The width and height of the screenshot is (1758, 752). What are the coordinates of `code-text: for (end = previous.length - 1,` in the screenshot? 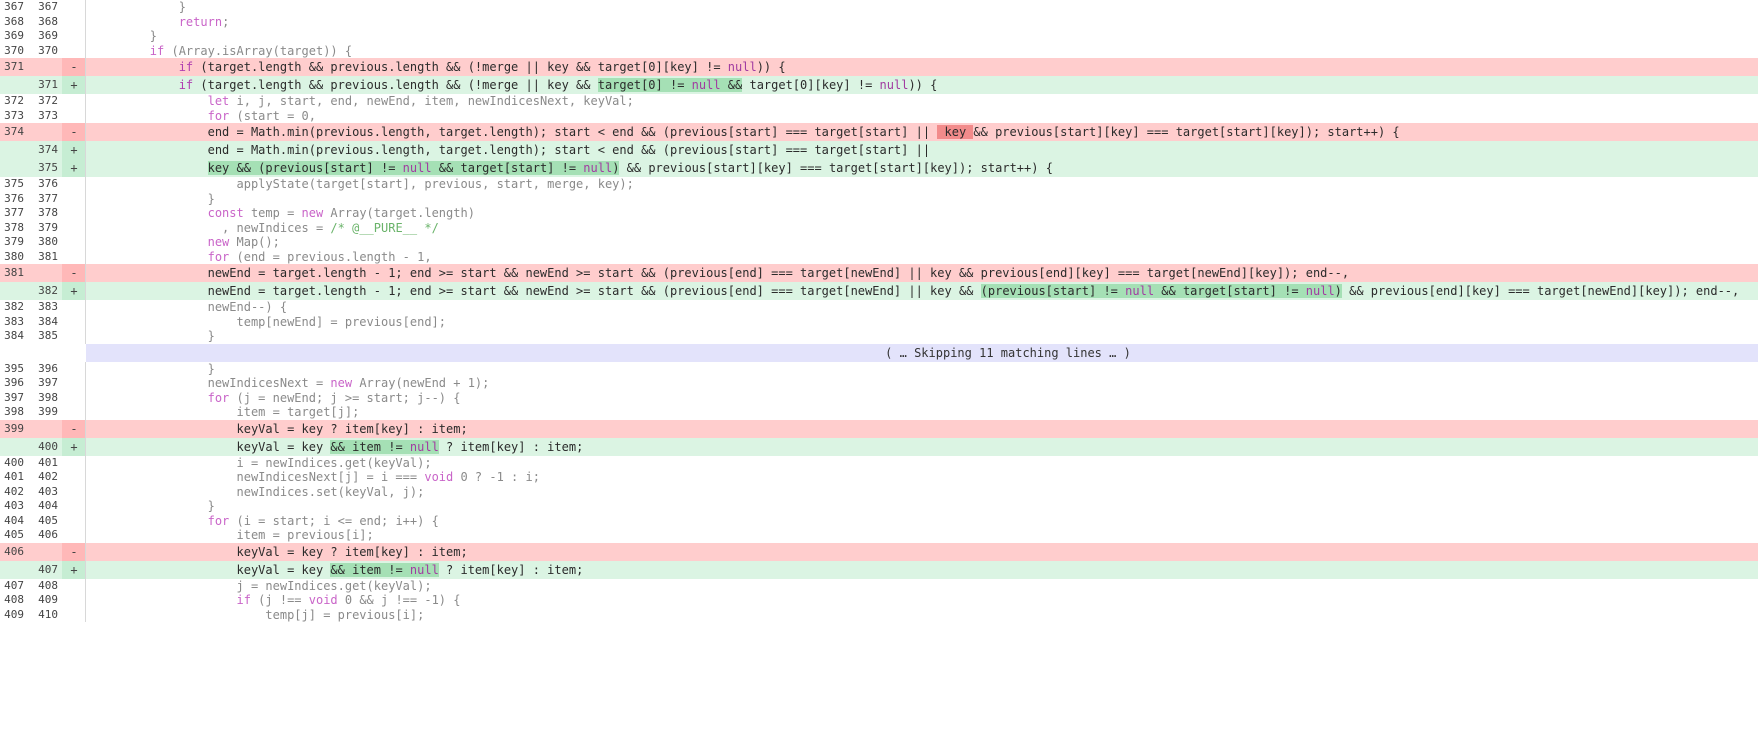 It's located at (319, 256).